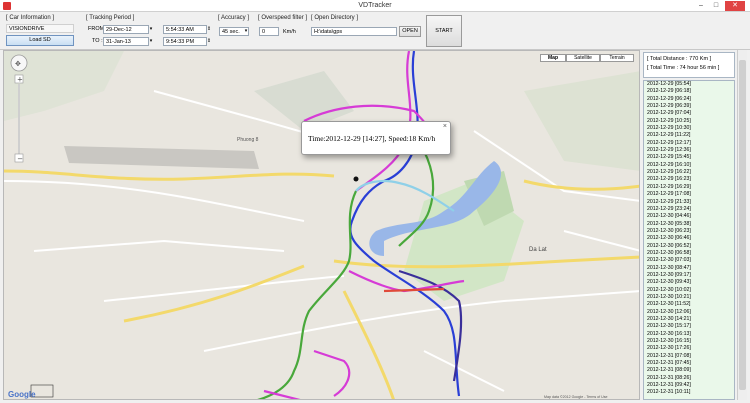 The image size is (750, 403). I want to click on to-time-spinner-icon: ⇕, so click(209, 41).